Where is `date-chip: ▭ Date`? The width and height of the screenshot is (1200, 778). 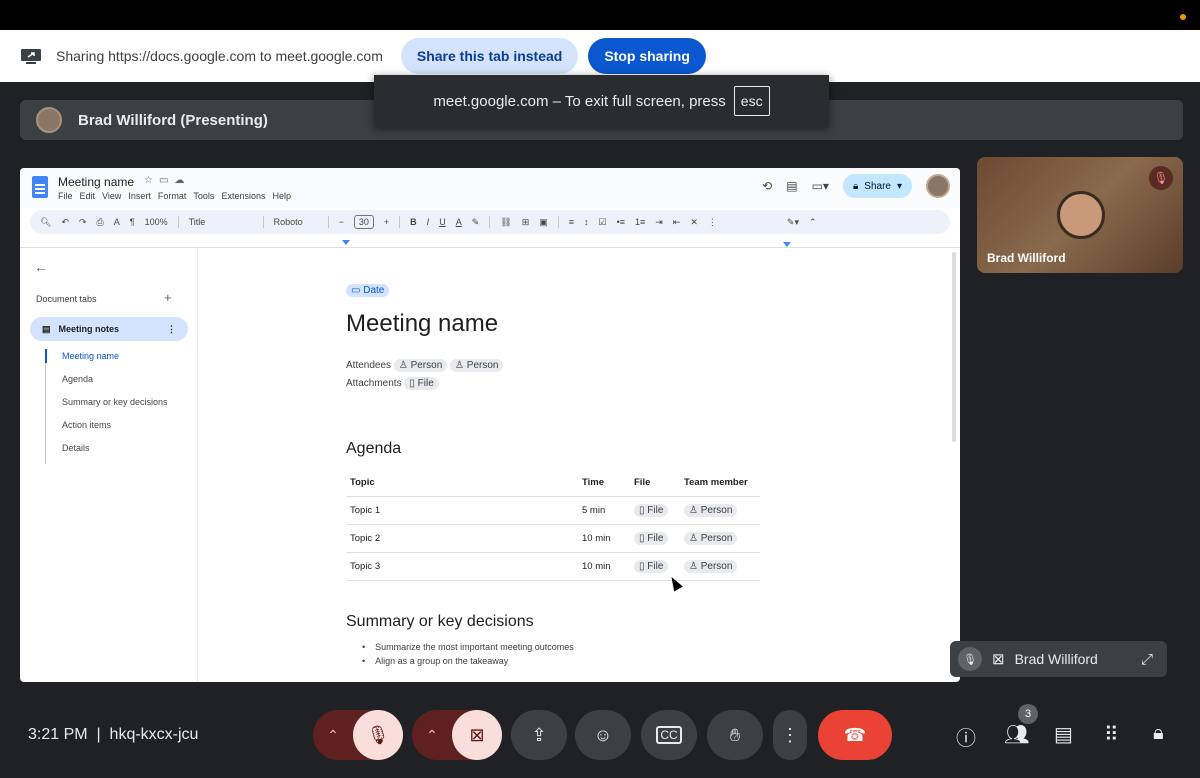
date-chip: ▭ Date is located at coordinates (368, 290).